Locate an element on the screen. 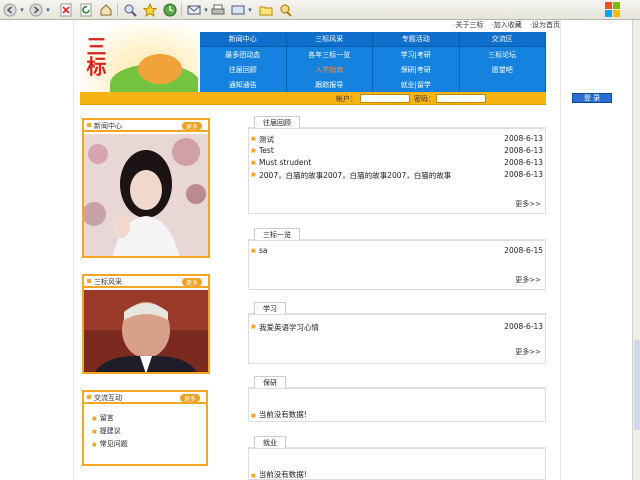 The height and width of the screenshot is (480, 640). list-item-title: sa is located at coordinates (263, 250).